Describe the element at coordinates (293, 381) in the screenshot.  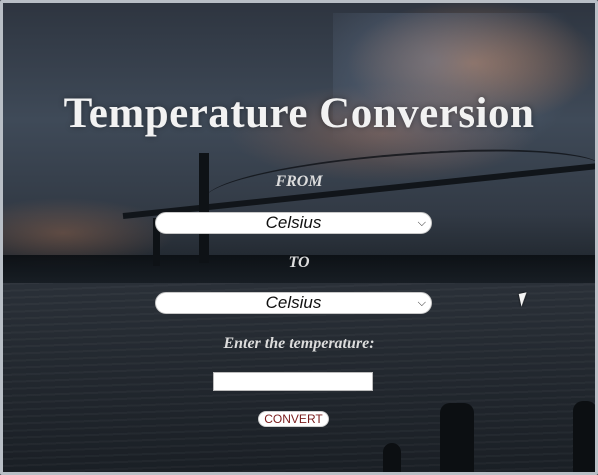
I see `temperature-input` at that location.